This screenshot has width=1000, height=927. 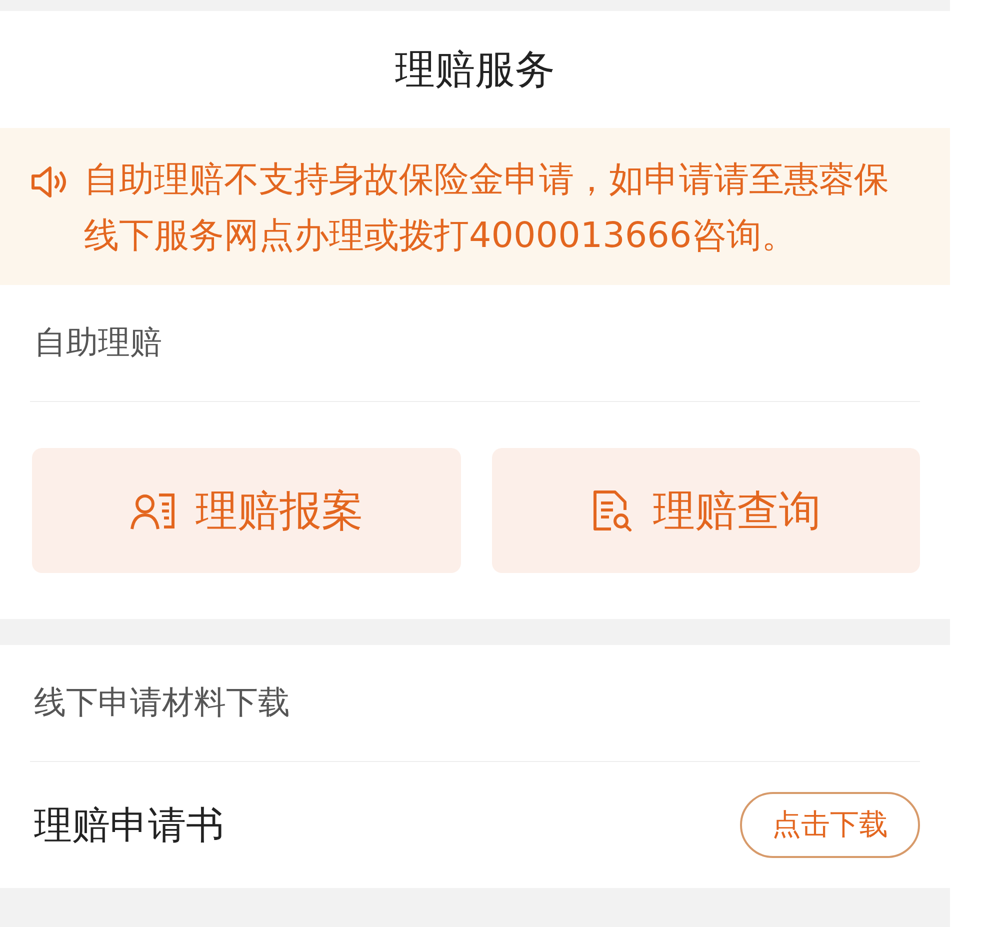 What do you see at coordinates (706, 510) in the screenshot?
I see `claim-query-button: 理赔查询` at bounding box center [706, 510].